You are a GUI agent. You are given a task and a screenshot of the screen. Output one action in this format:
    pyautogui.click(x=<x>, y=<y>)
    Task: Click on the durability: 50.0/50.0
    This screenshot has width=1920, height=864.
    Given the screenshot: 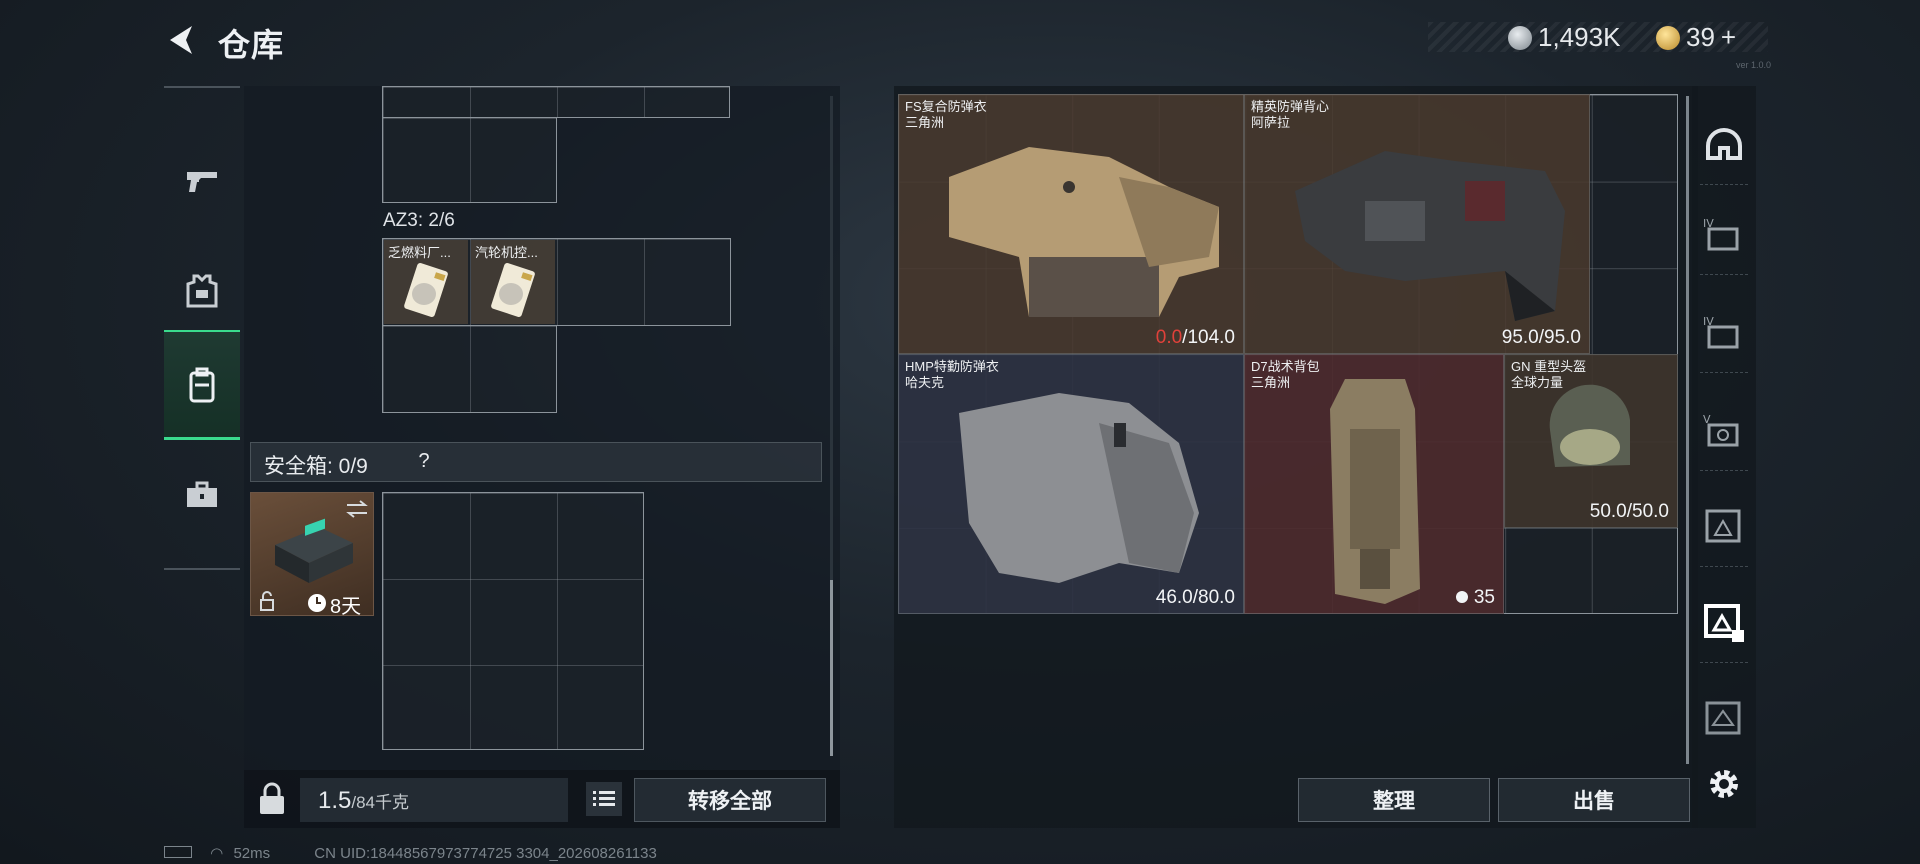 What is the action you would take?
    pyautogui.click(x=1629, y=512)
    